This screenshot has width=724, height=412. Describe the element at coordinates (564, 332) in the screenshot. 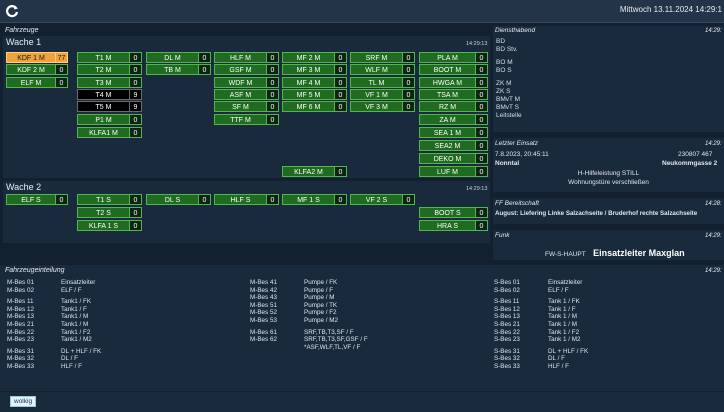

I see `einteilung-assignment: Tank 1 / F2` at that location.